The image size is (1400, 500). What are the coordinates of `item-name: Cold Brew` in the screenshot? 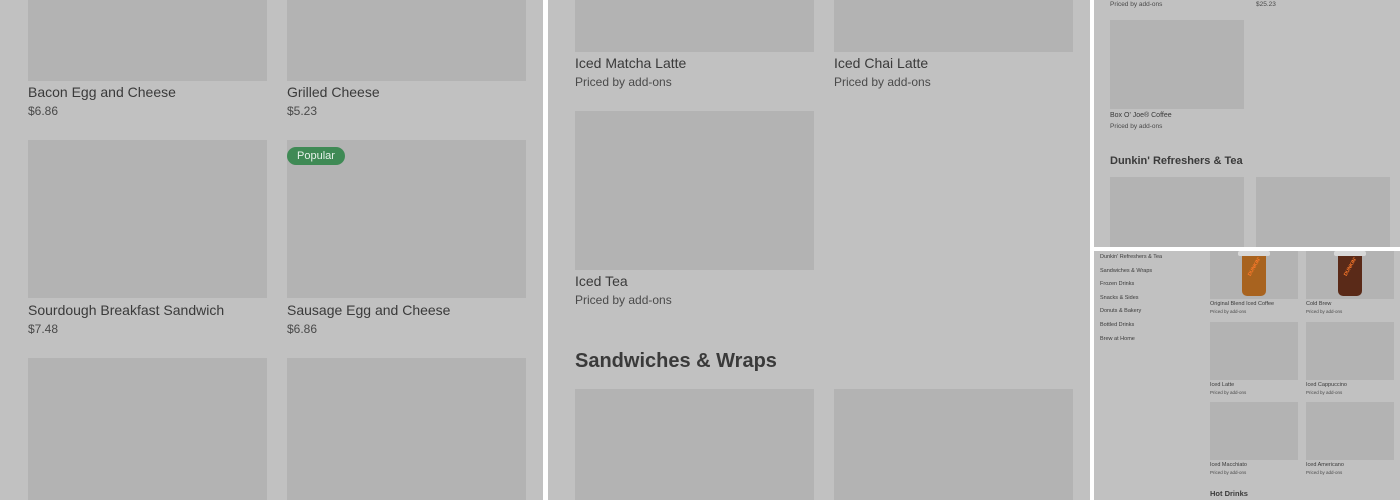 It's located at (1318, 304).